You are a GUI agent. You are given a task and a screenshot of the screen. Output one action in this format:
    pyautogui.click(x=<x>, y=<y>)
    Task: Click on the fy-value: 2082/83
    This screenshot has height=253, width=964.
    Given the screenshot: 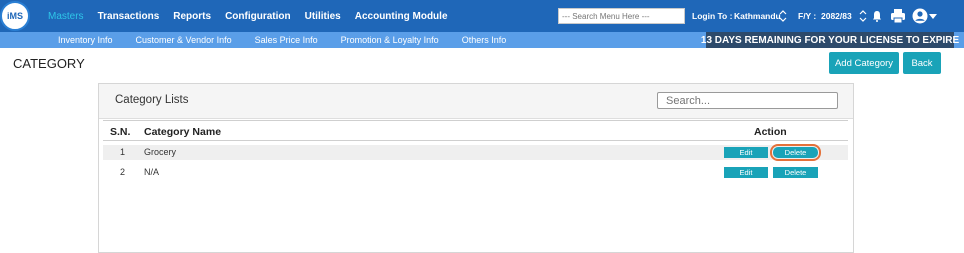 What is the action you would take?
    pyautogui.click(x=836, y=16)
    